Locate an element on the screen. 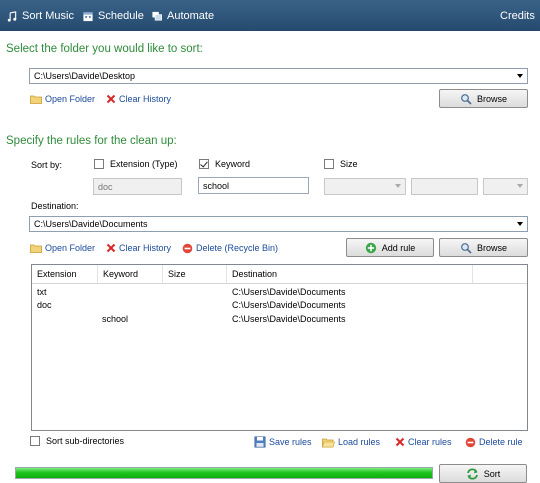  progress-bar is located at coordinates (224, 473).